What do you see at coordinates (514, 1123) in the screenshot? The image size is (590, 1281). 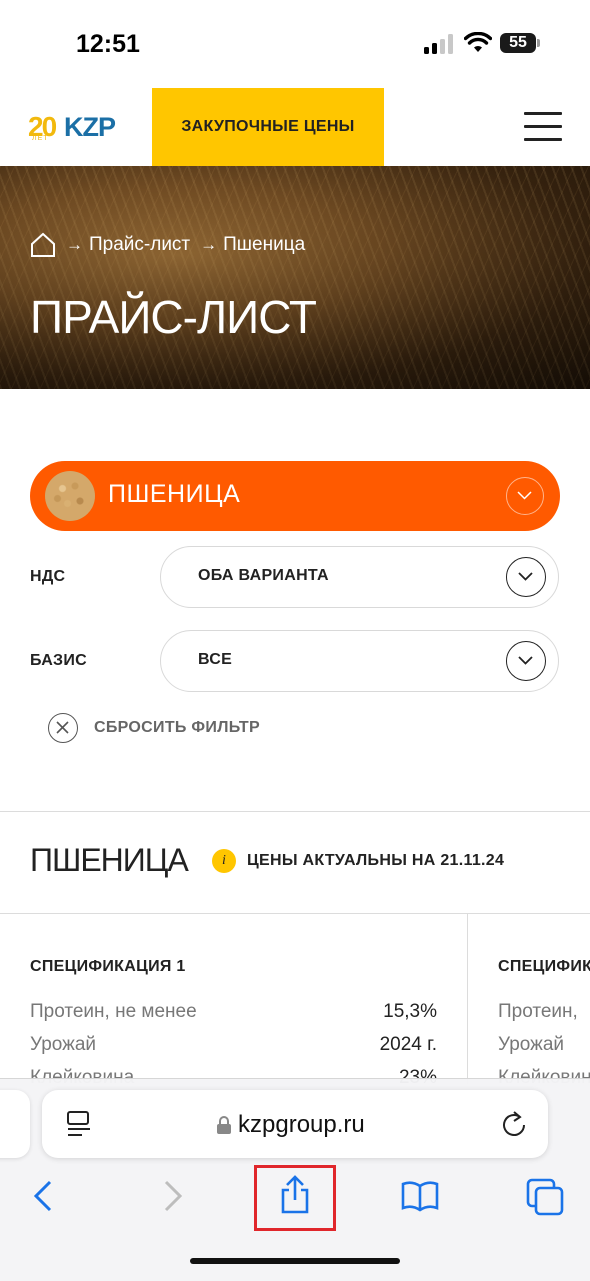 I see `reload-icon` at bounding box center [514, 1123].